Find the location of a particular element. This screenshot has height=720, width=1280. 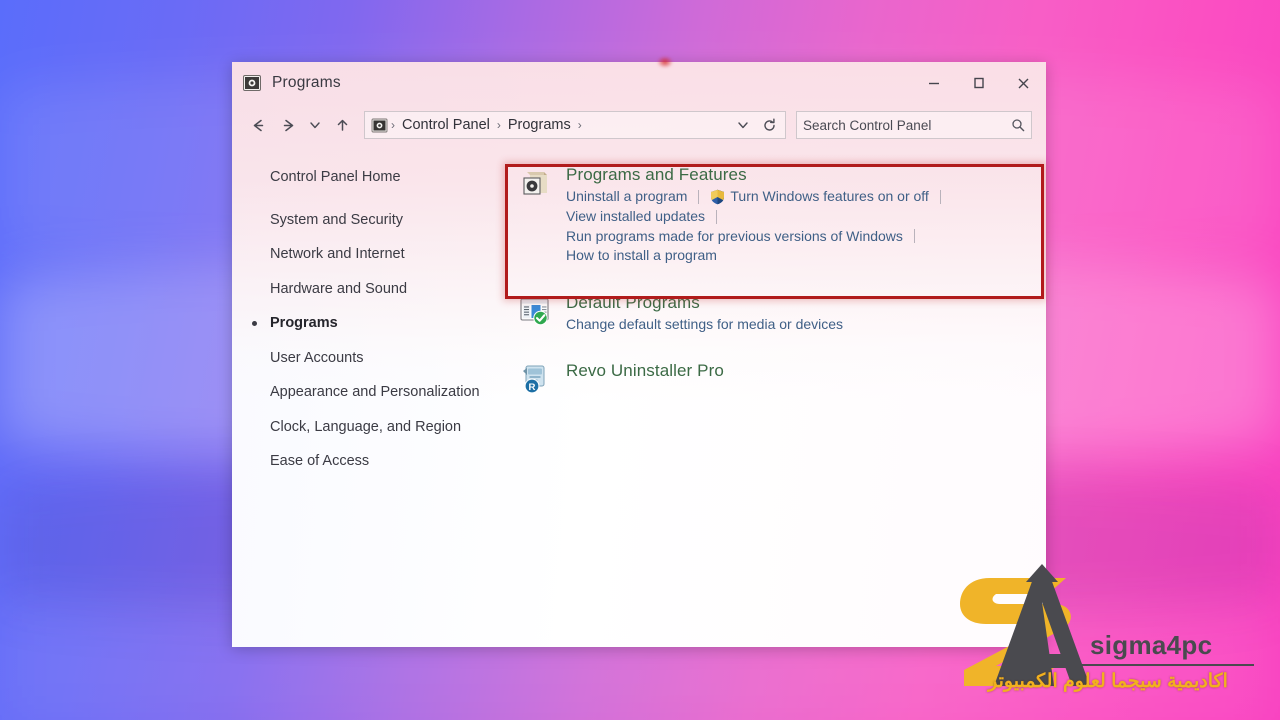

category-revo-uninstaller-pro: R Revo Uninstaller Pro is located at coordinates (778, 377).